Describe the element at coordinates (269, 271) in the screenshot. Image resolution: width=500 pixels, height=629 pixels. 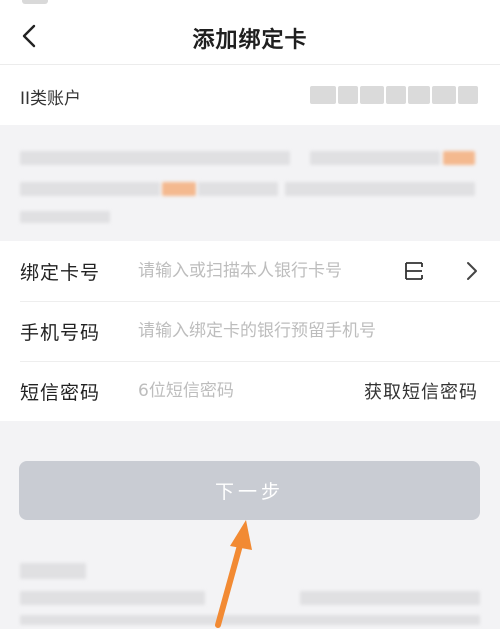
I see `card-number-input` at that location.